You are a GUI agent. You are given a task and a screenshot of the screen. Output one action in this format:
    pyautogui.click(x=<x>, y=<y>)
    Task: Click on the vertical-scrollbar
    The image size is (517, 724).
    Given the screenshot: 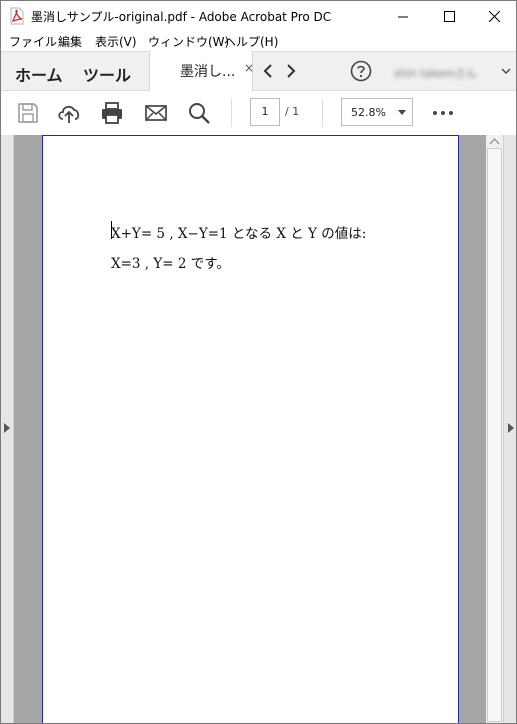 What is the action you would take?
    pyautogui.click(x=494, y=429)
    